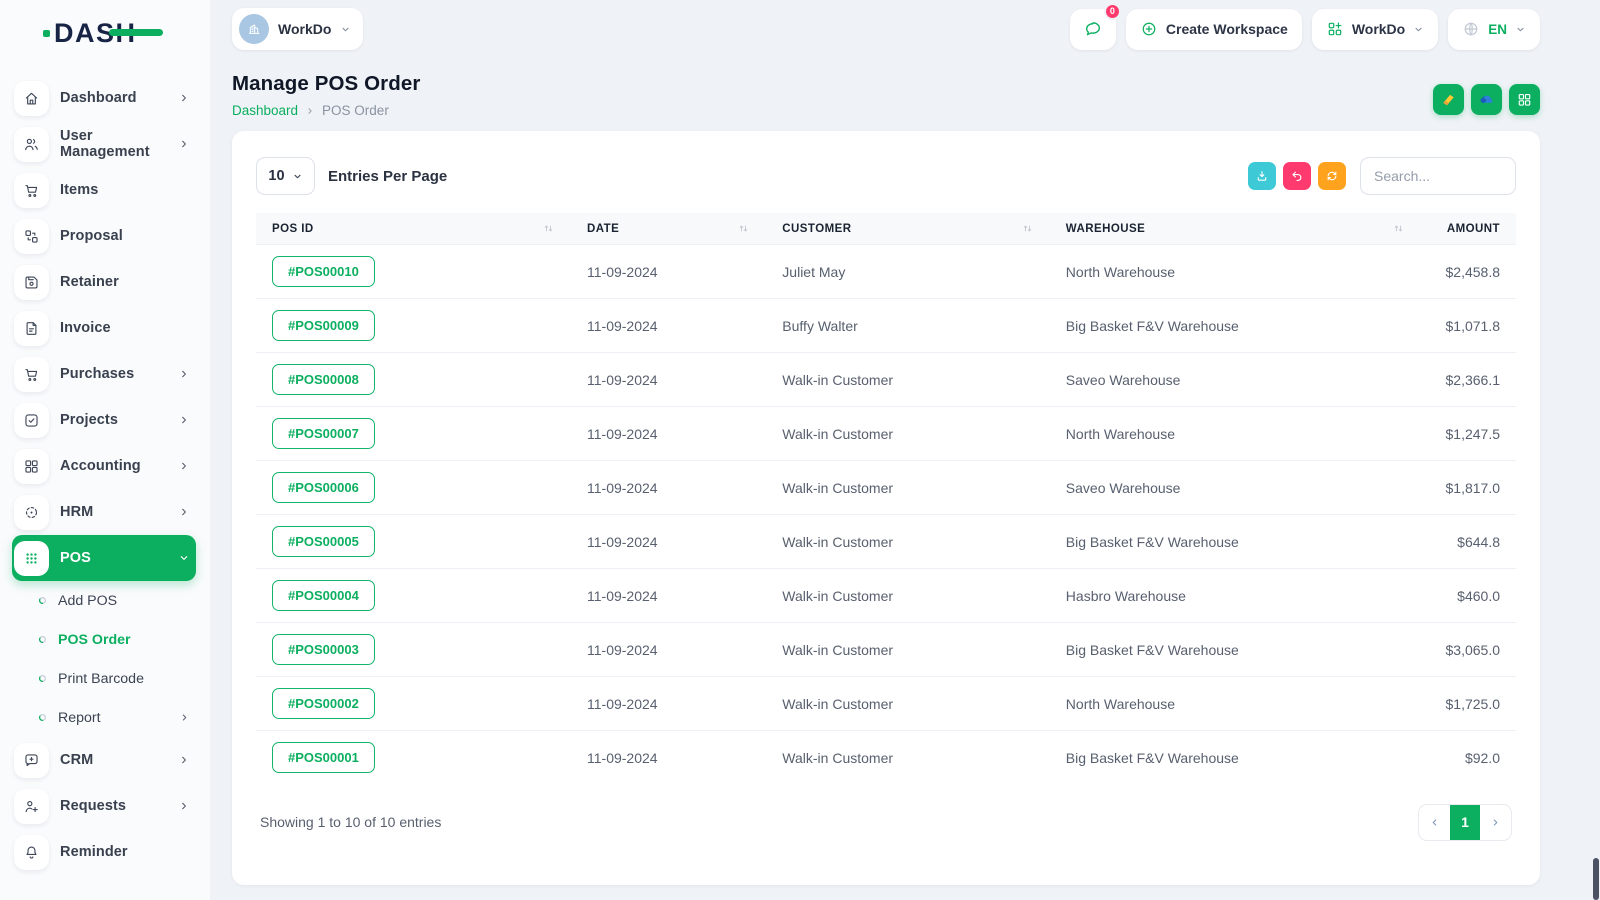  What do you see at coordinates (323, 487) in the screenshot?
I see `pos-id-chip: #POS00006` at bounding box center [323, 487].